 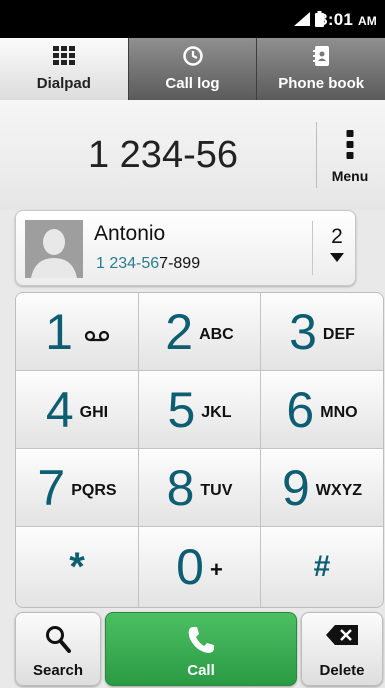 I want to click on key-0: 0 +, so click(x=200, y=567).